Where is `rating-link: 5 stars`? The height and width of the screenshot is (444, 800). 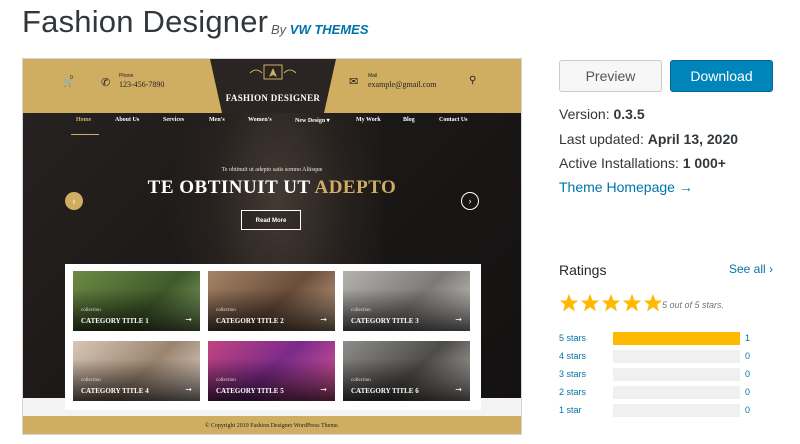 rating-link: 5 stars is located at coordinates (572, 338).